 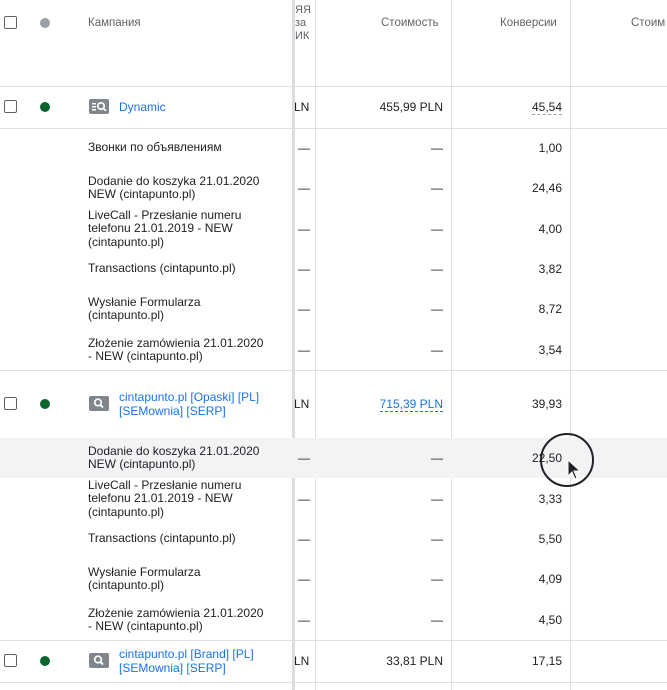 I want to click on status-header-dot, so click(x=45, y=23).